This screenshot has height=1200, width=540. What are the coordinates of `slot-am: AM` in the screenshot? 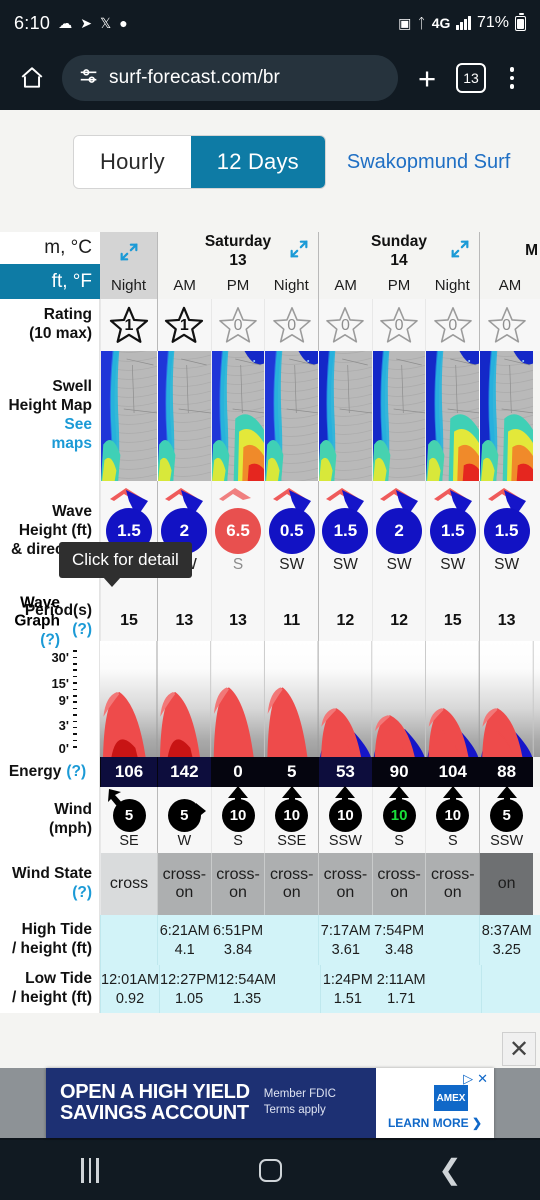 It's located at (345, 285).